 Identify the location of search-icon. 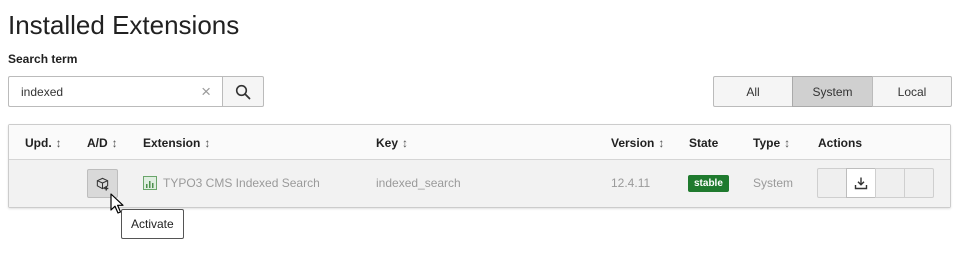
(243, 91).